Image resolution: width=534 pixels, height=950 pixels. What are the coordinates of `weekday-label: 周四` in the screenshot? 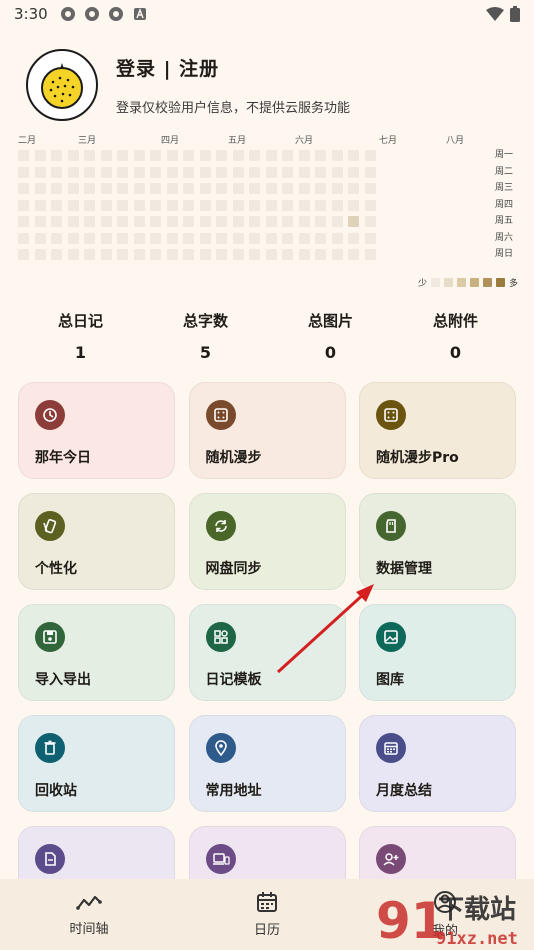 It's located at (504, 204).